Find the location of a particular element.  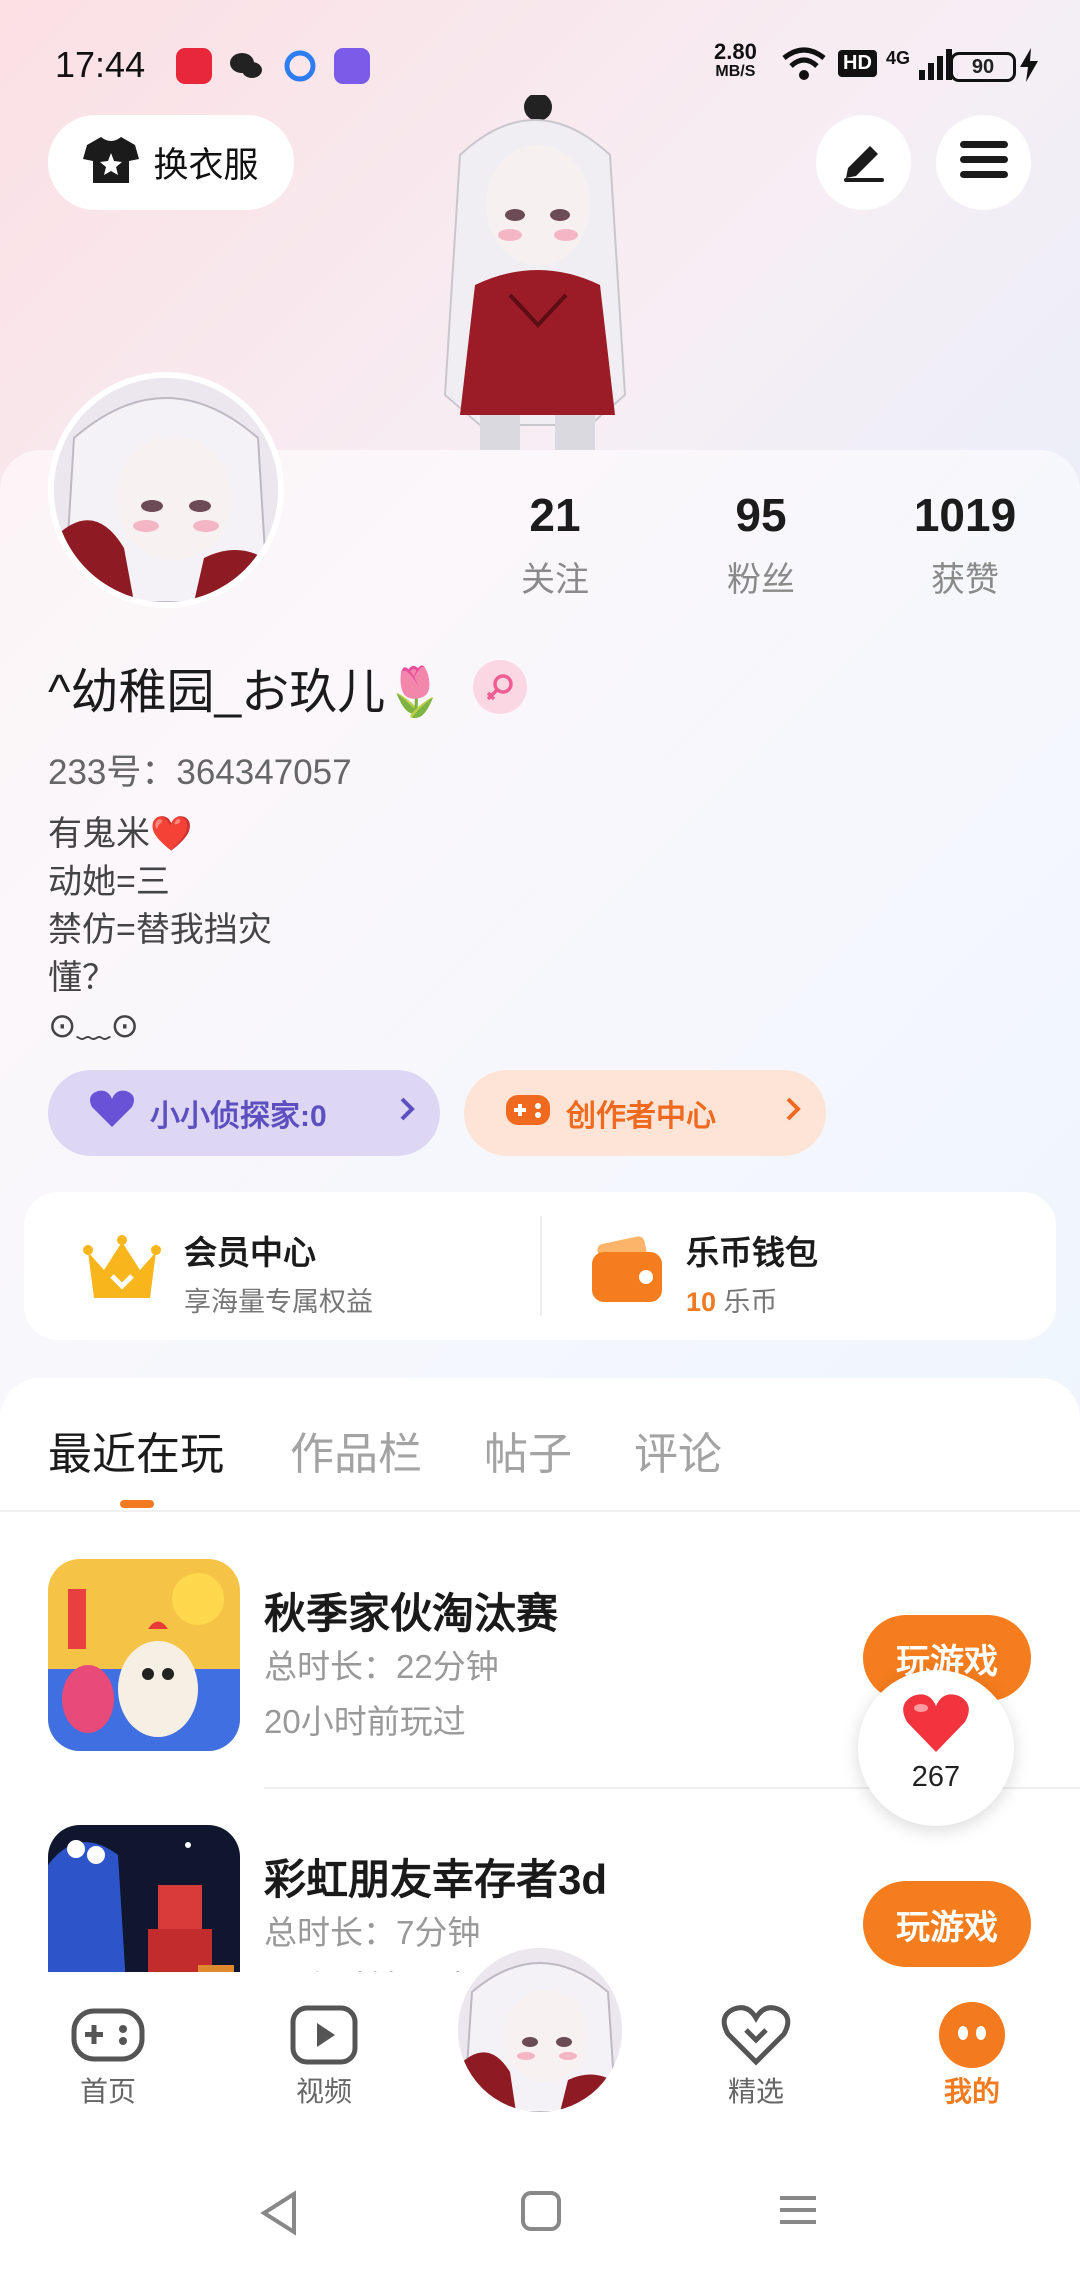

vip-center-subtitle: 享海量专属权益 is located at coordinates (278, 1302).